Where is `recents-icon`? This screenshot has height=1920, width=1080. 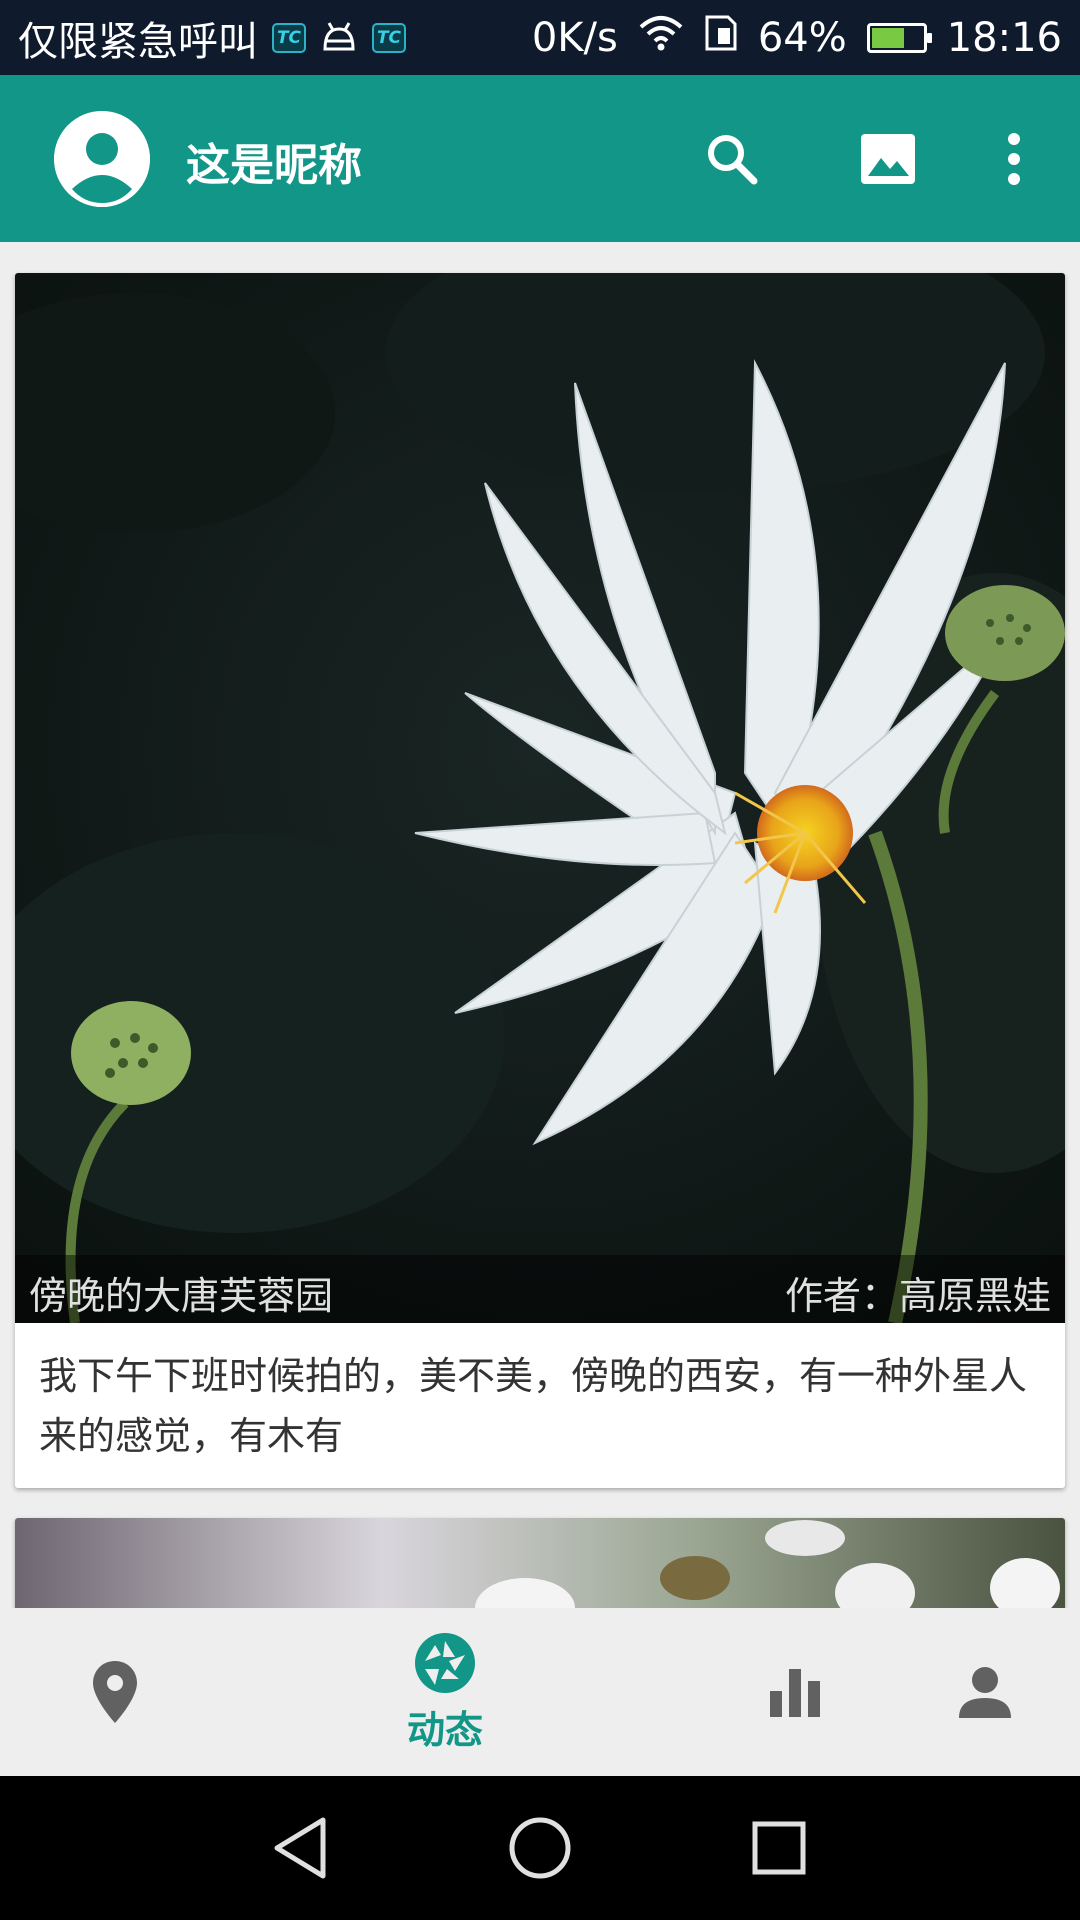
recents-icon is located at coordinates (779, 1848).